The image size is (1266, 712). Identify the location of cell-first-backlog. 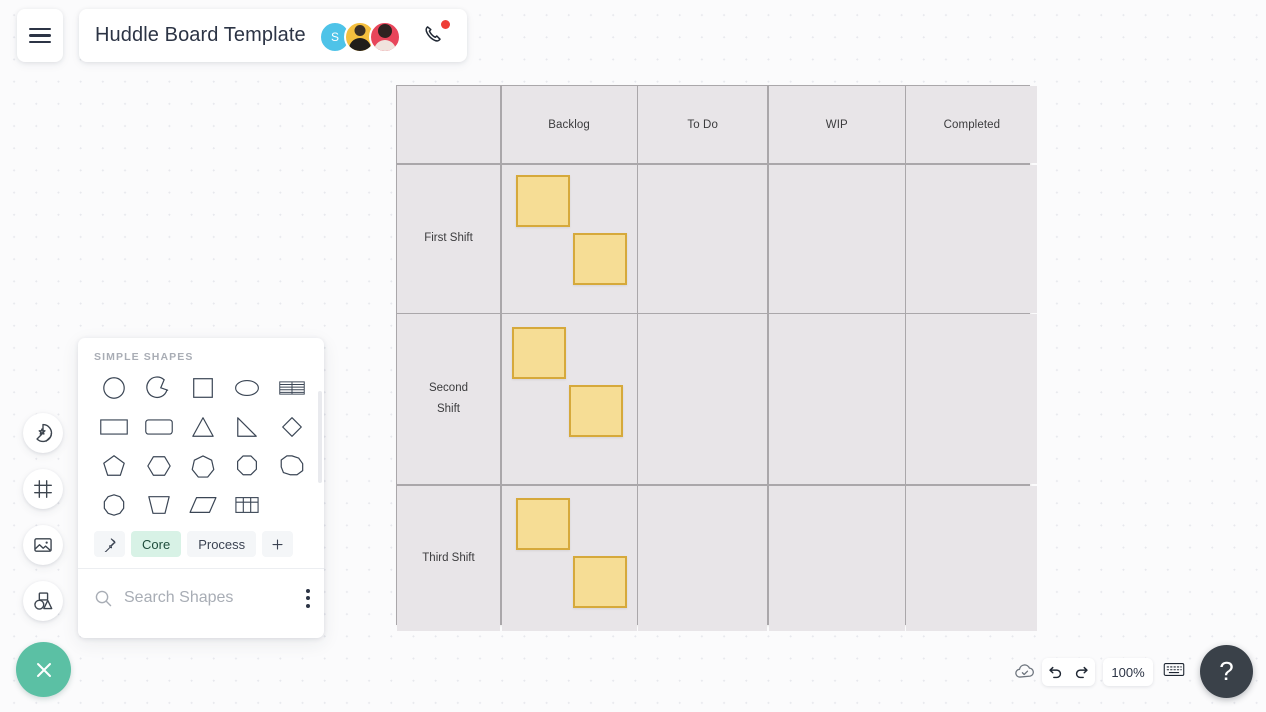
(569, 238).